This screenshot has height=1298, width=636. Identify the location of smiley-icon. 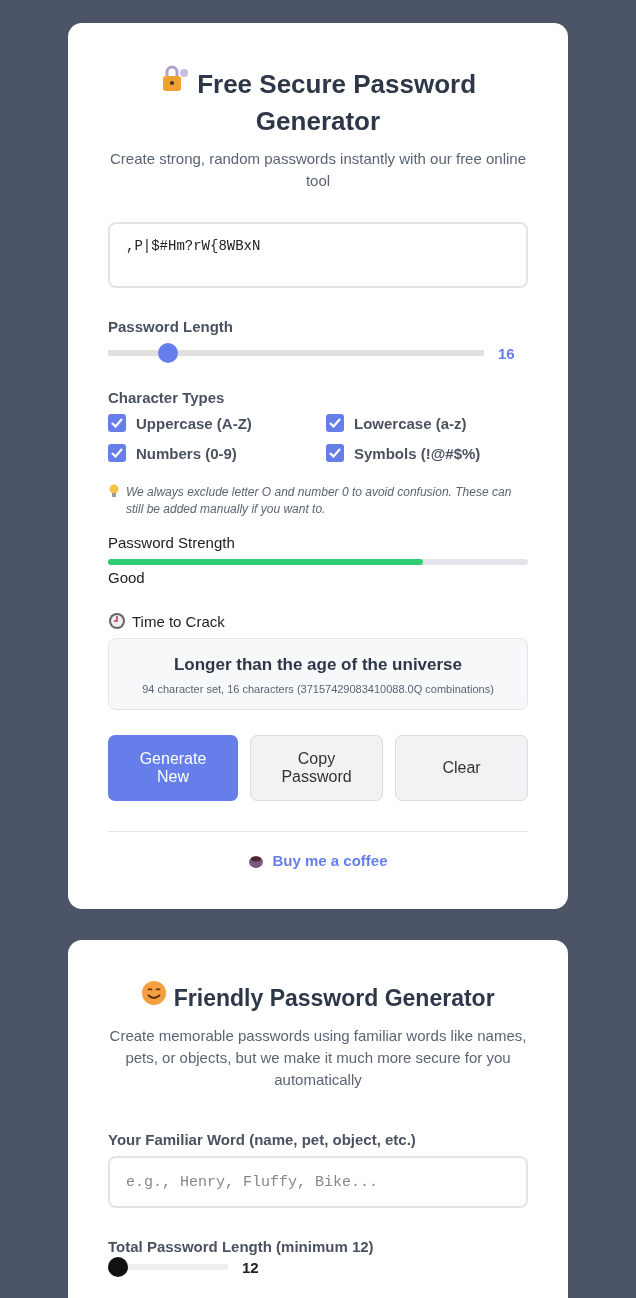
(154, 993).